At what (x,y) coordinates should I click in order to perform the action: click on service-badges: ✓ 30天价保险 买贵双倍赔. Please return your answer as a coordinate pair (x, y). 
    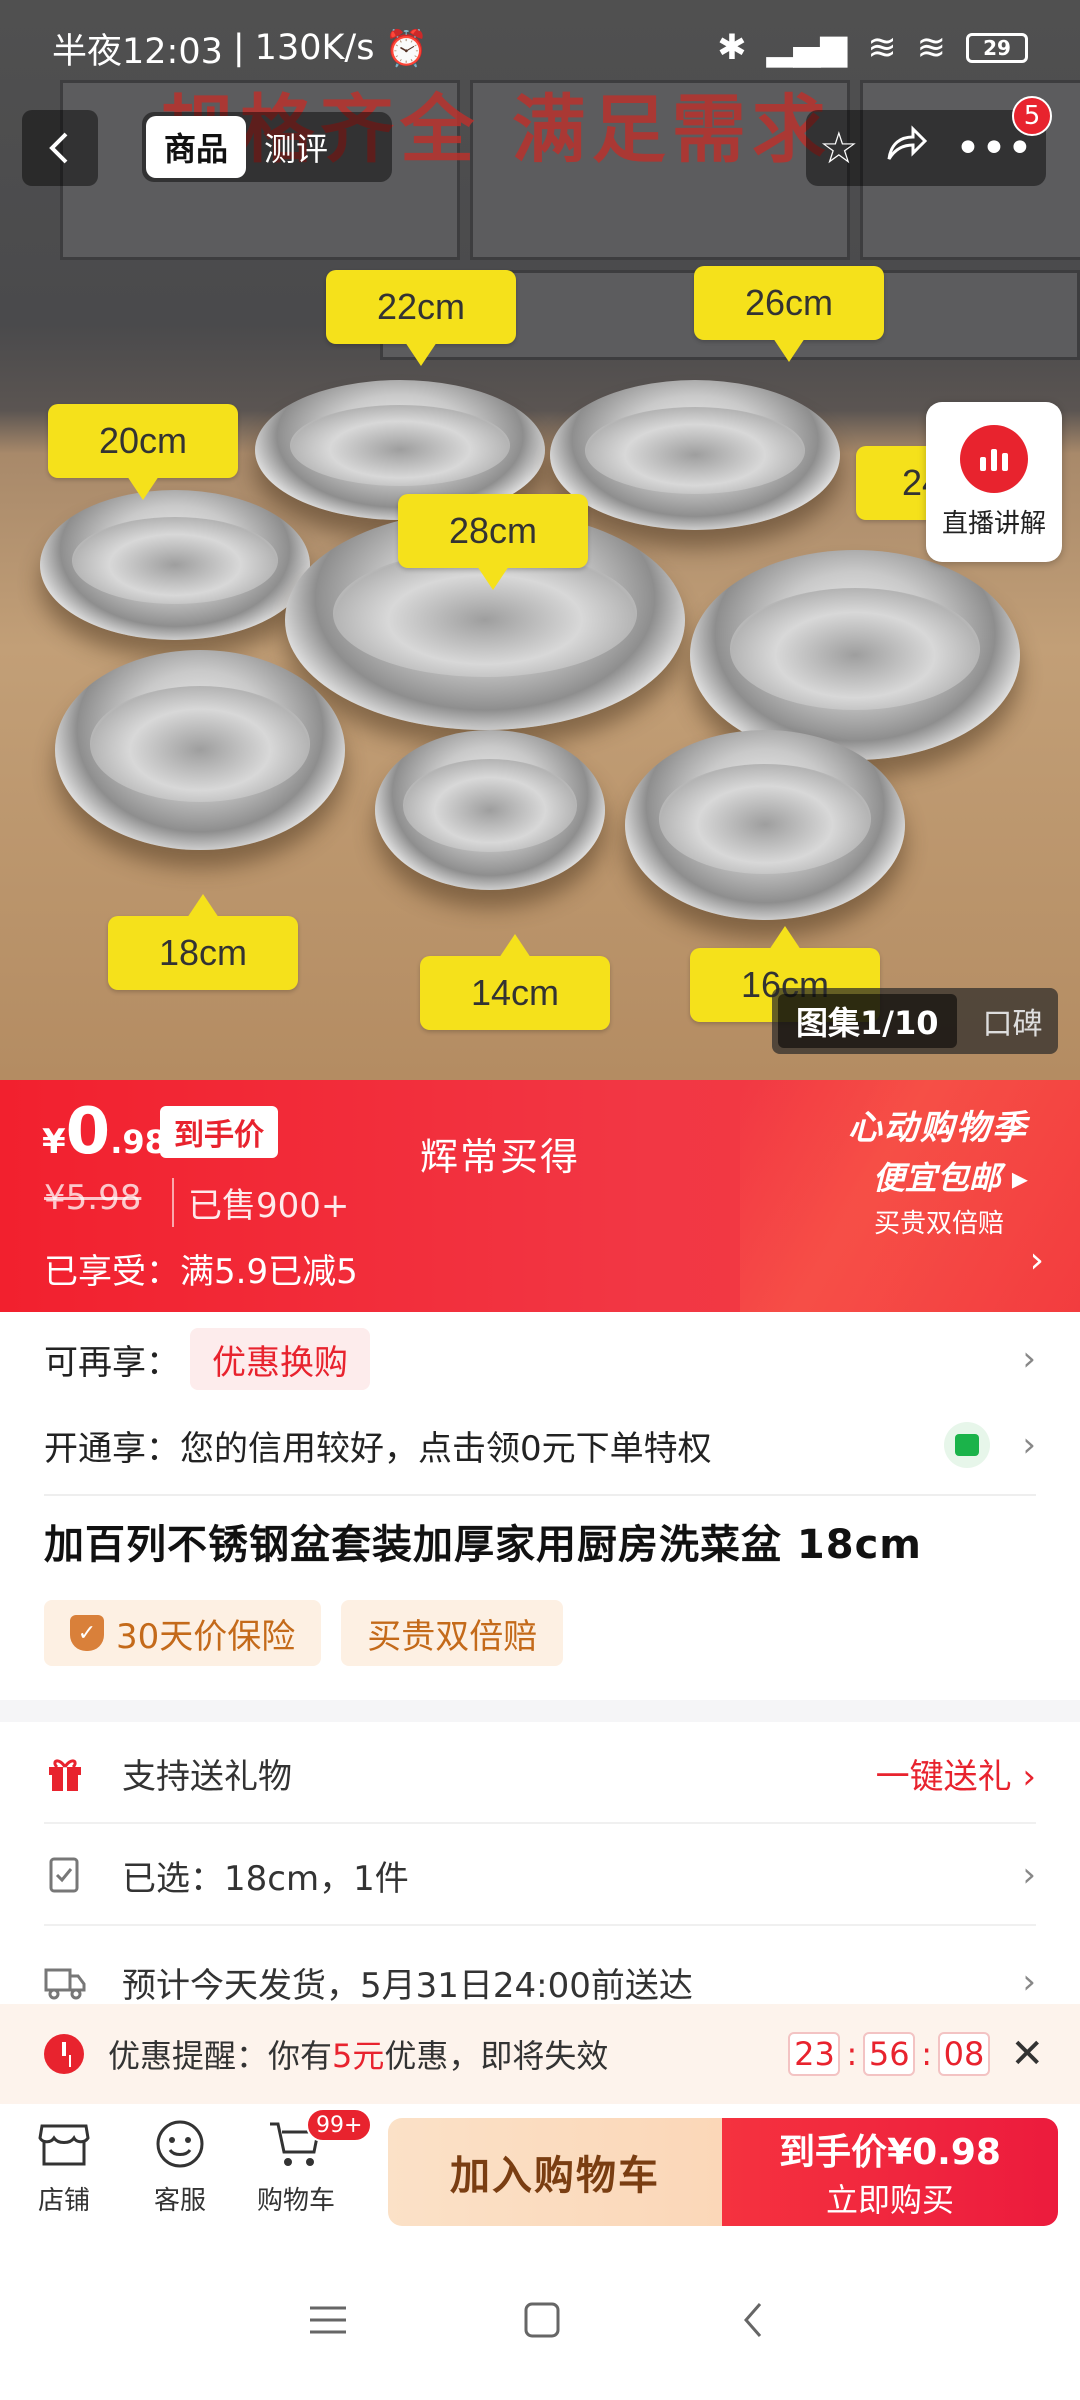
    Looking at the image, I should click on (304, 1633).